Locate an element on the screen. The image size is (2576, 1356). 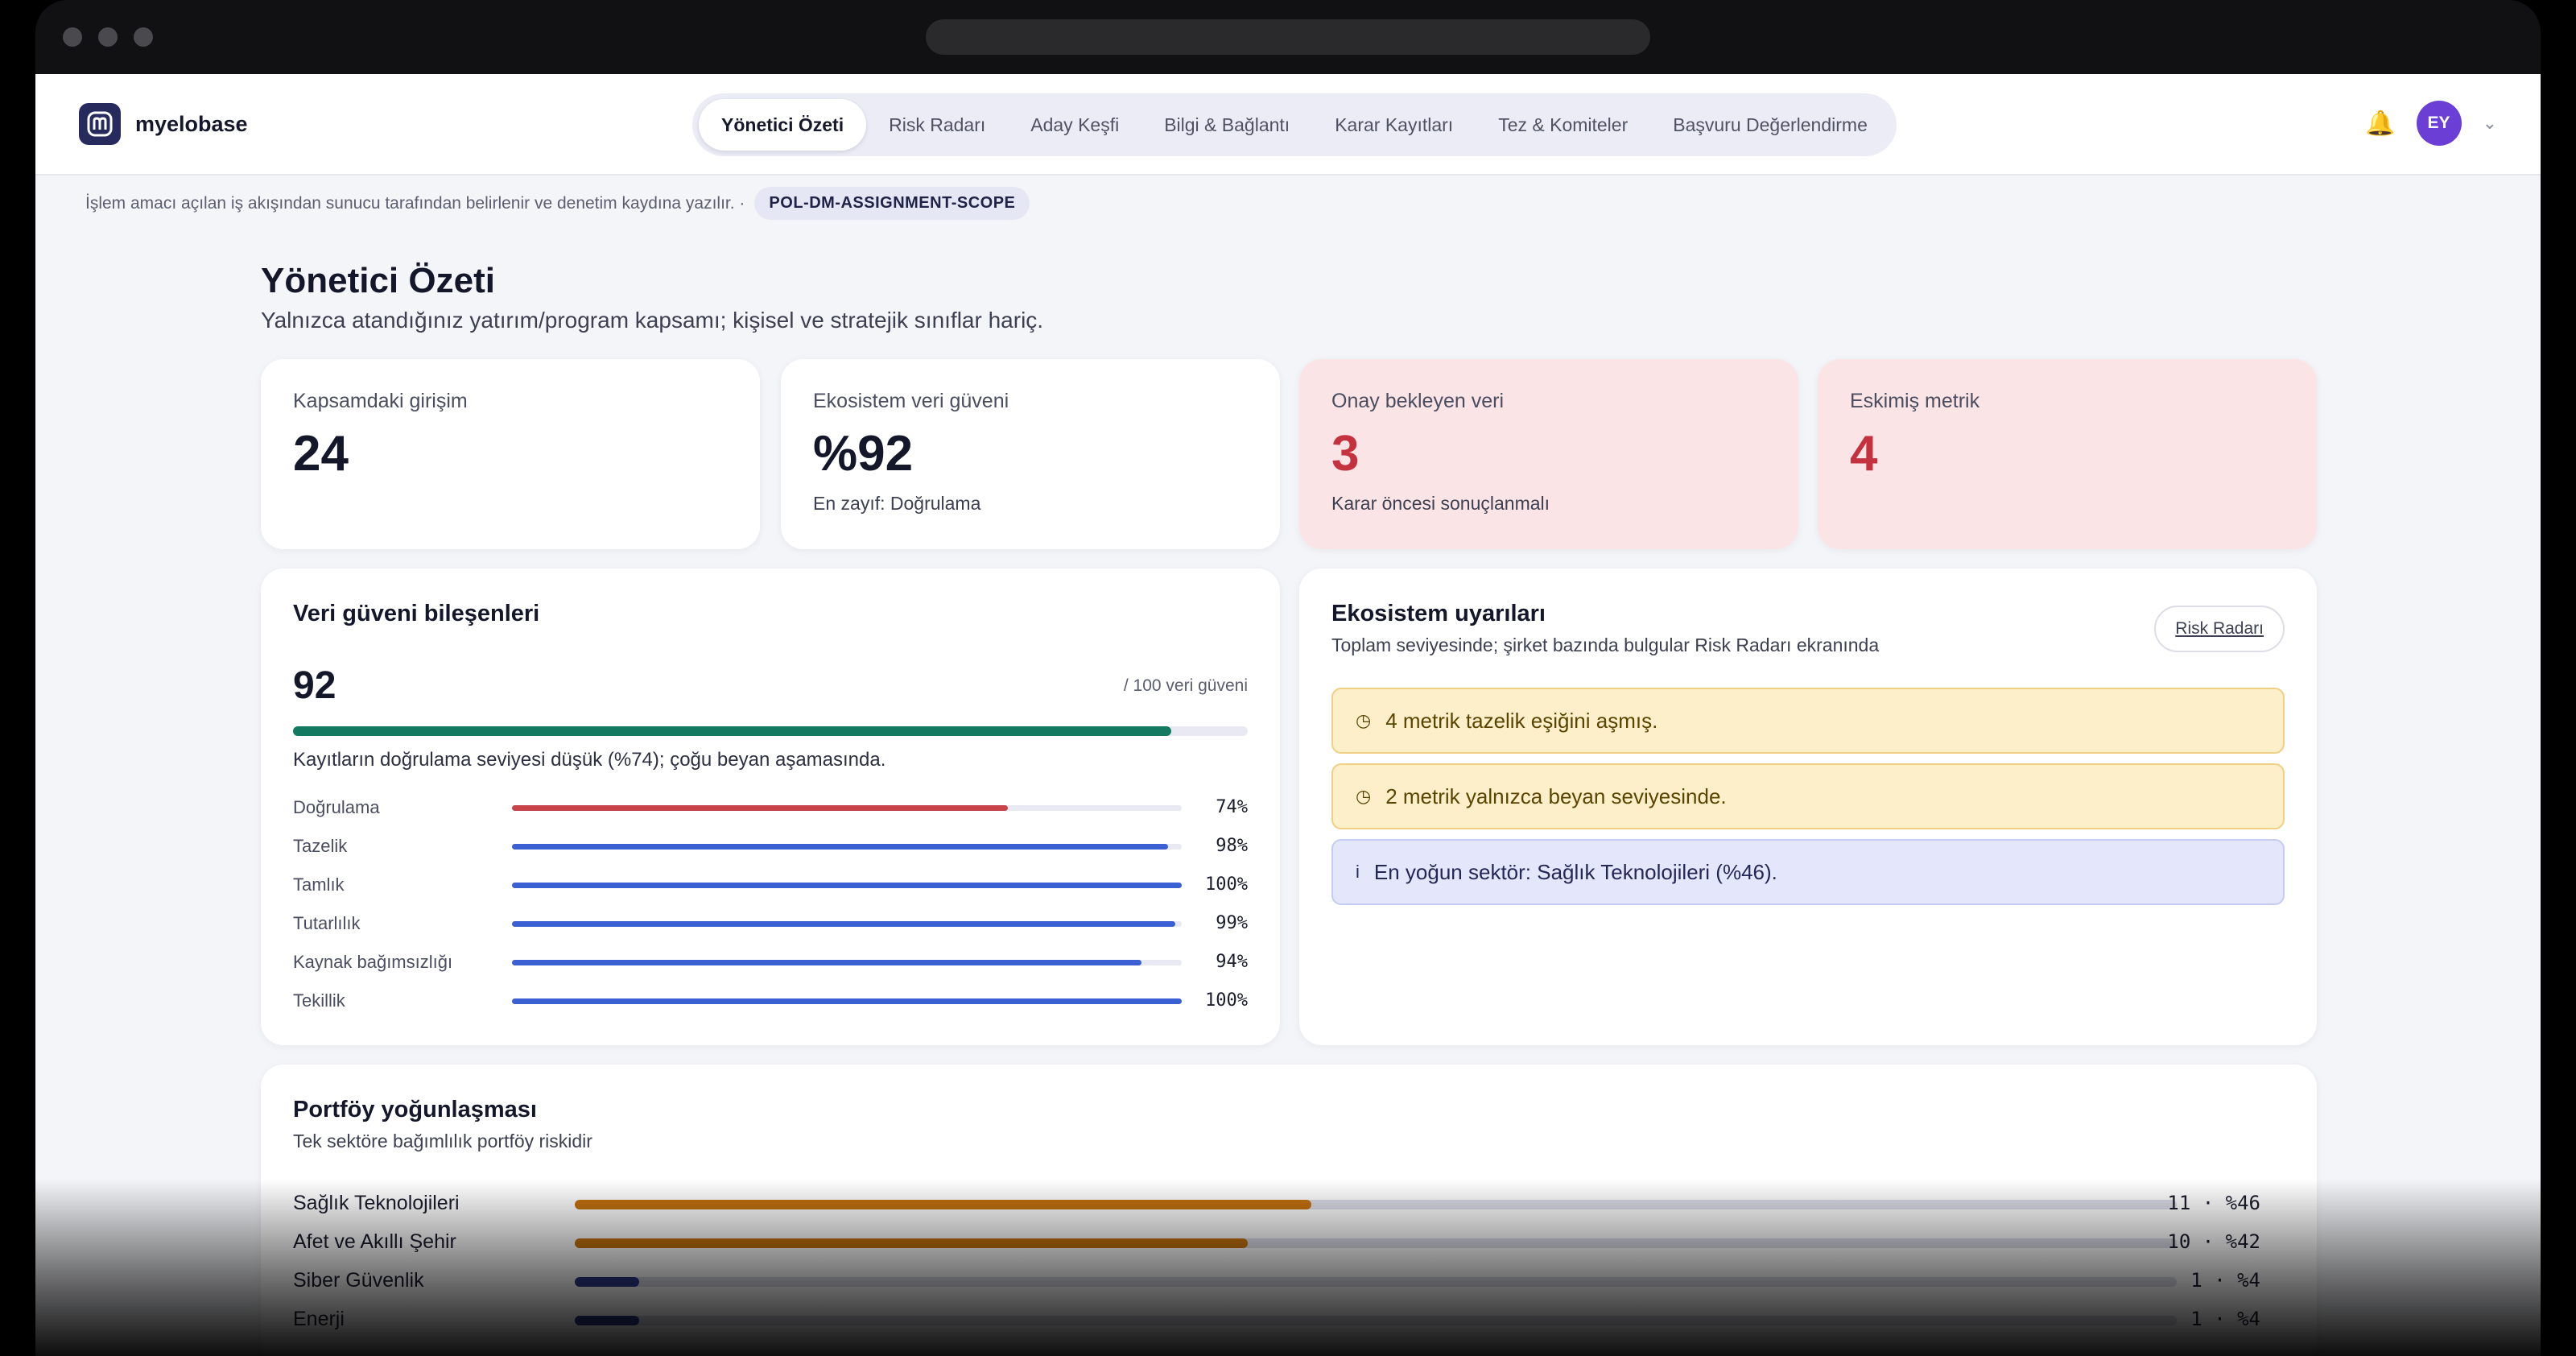
trust-component-label: Tekillik is located at coordinates (319, 1000).